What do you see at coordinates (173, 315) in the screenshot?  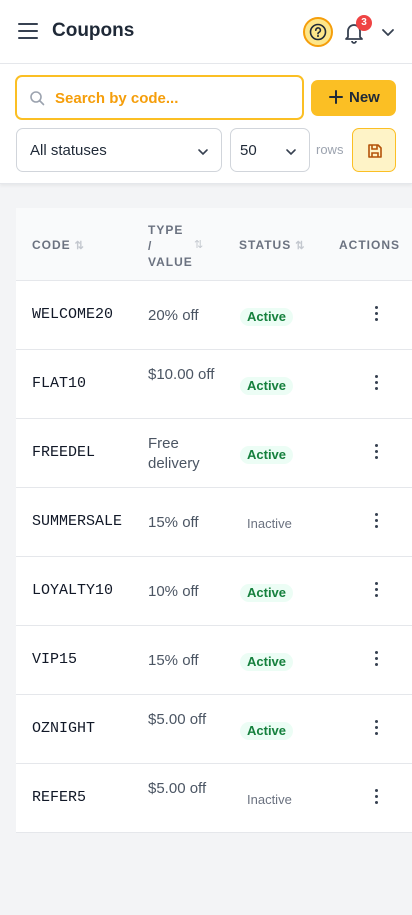 I see `coupon-value: 20% off` at bounding box center [173, 315].